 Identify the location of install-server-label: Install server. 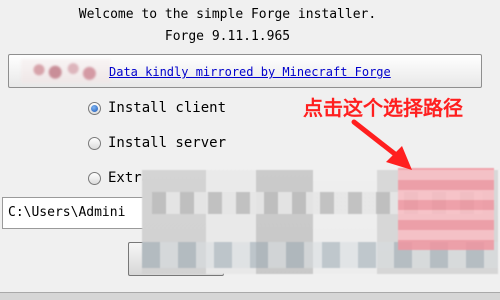
(167, 143).